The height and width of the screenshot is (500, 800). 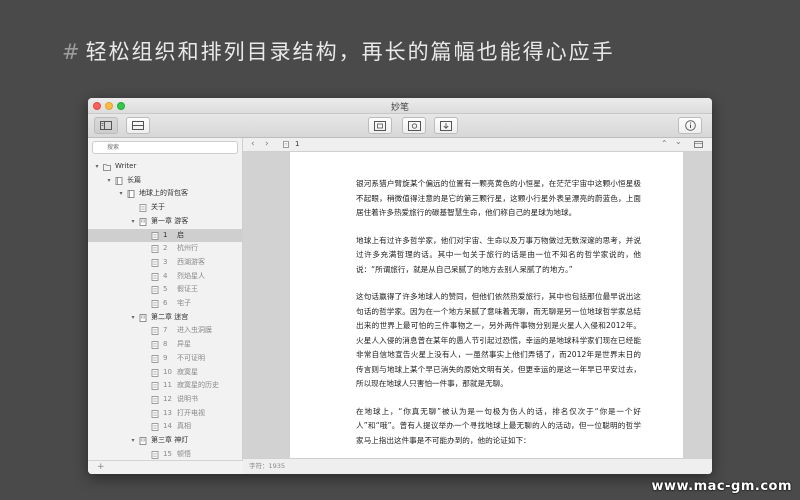 I want to click on tree-item: 3 西湖游客, so click(x=165, y=263).